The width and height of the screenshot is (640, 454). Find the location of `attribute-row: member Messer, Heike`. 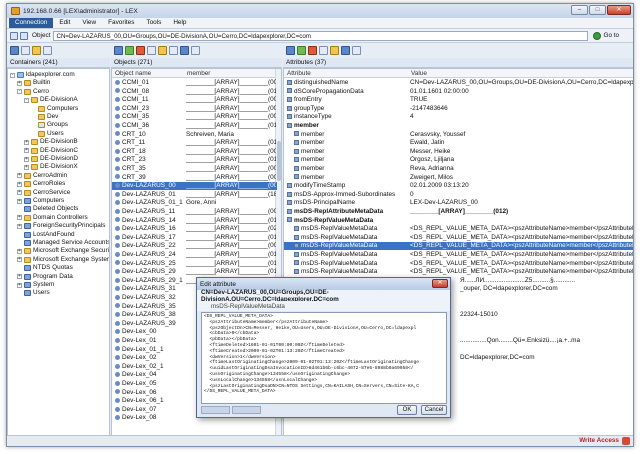

attribute-row: member Messer, Heike is located at coordinates (458, 152).